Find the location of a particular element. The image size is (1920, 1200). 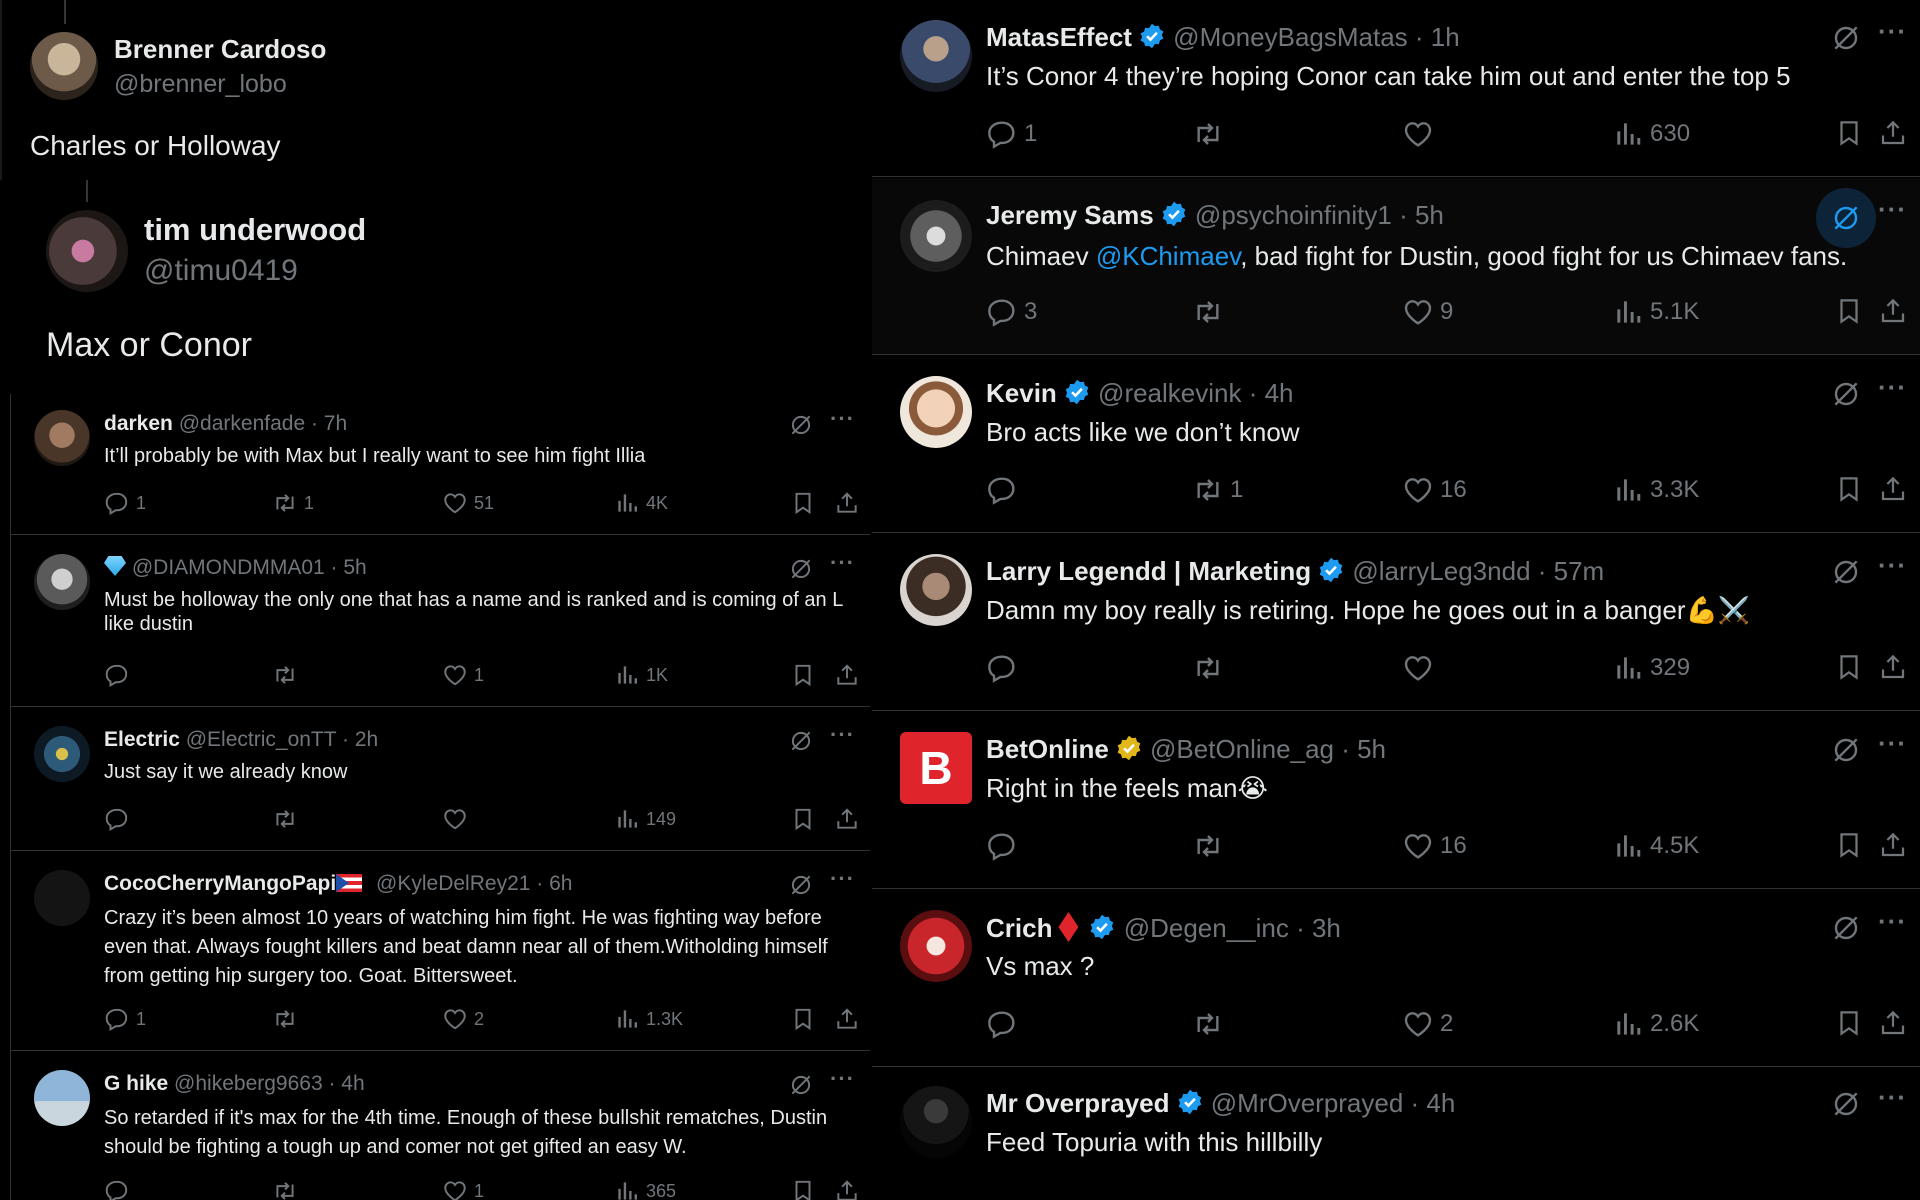

author-name: MatasEffect is located at coordinates (1059, 37).